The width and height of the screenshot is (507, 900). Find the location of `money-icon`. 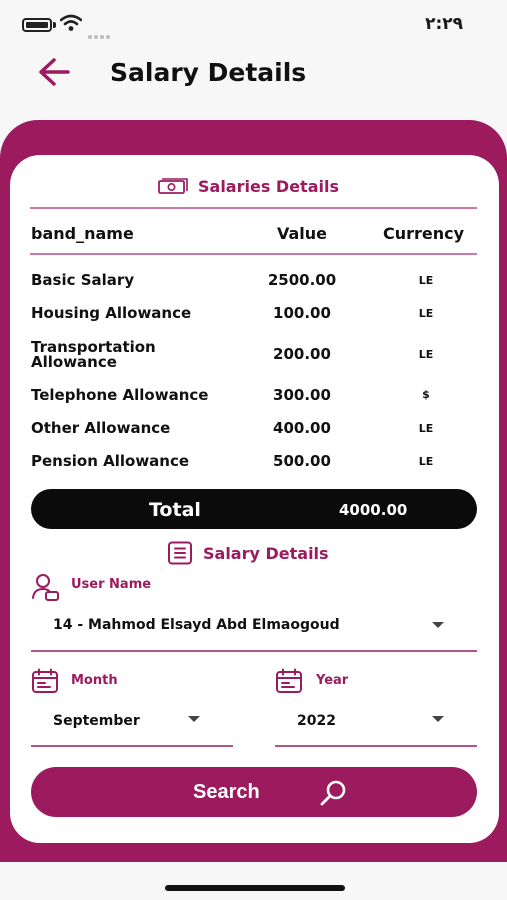

money-icon is located at coordinates (173, 185).